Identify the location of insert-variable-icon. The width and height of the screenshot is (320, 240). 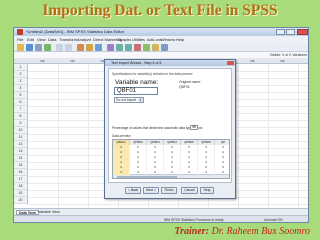
(128, 47).